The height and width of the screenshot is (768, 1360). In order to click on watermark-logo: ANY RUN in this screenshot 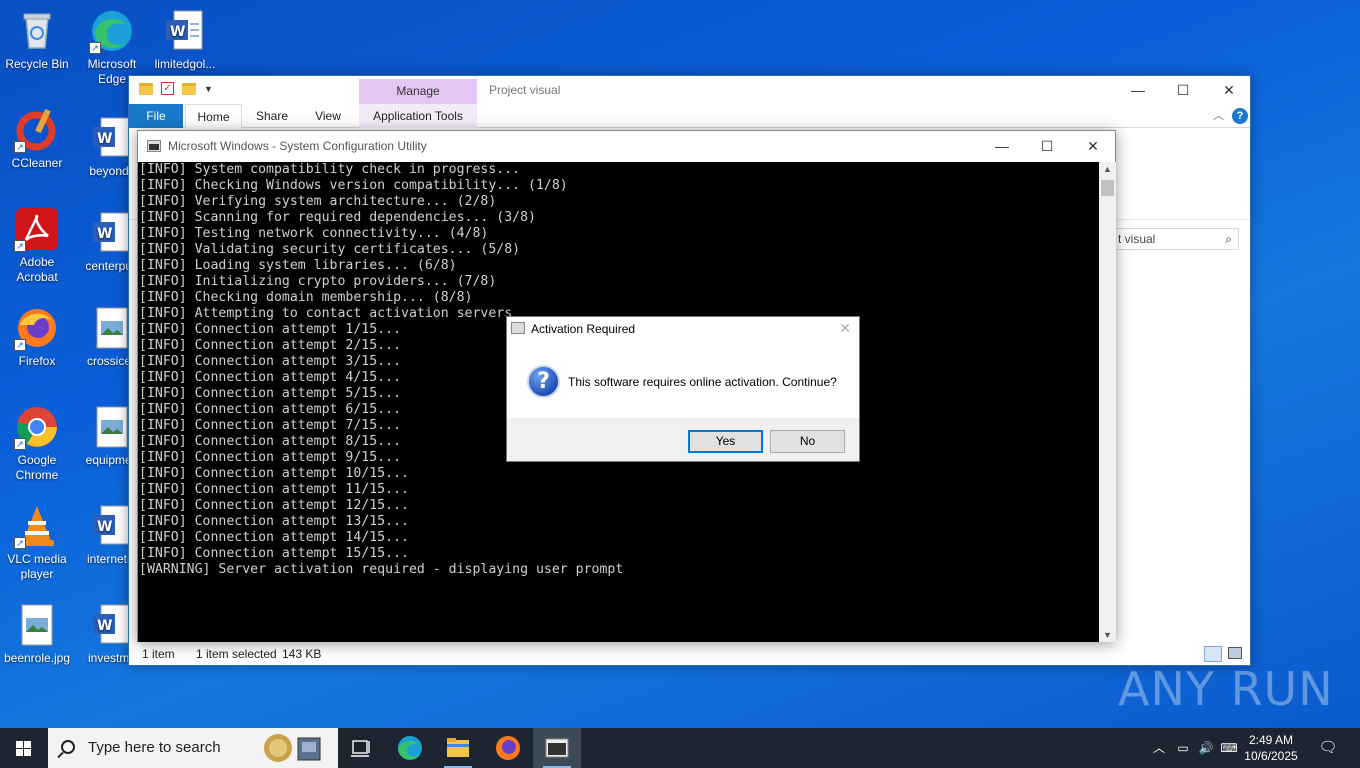, I will do `click(1226, 689)`.